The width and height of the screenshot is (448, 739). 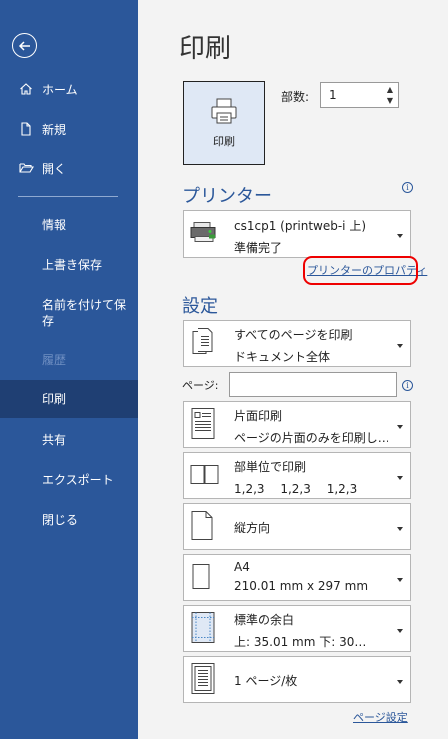 What do you see at coordinates (390, 95) in the screenshot?
I see `copies-spinner: ▲ ▼` at bounding box center [390, 95].